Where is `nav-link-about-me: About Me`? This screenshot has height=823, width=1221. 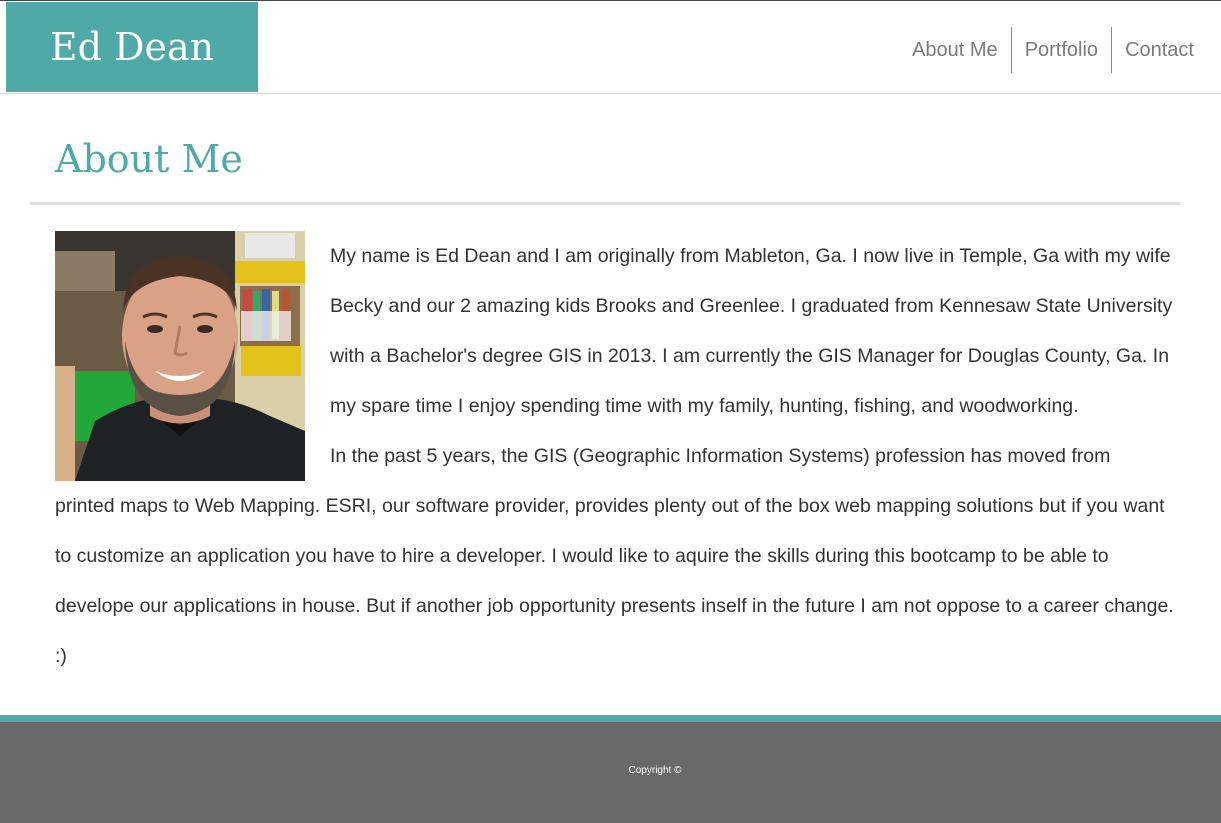
nav-link-about-me: About Me is located at coordinates (955, 50).